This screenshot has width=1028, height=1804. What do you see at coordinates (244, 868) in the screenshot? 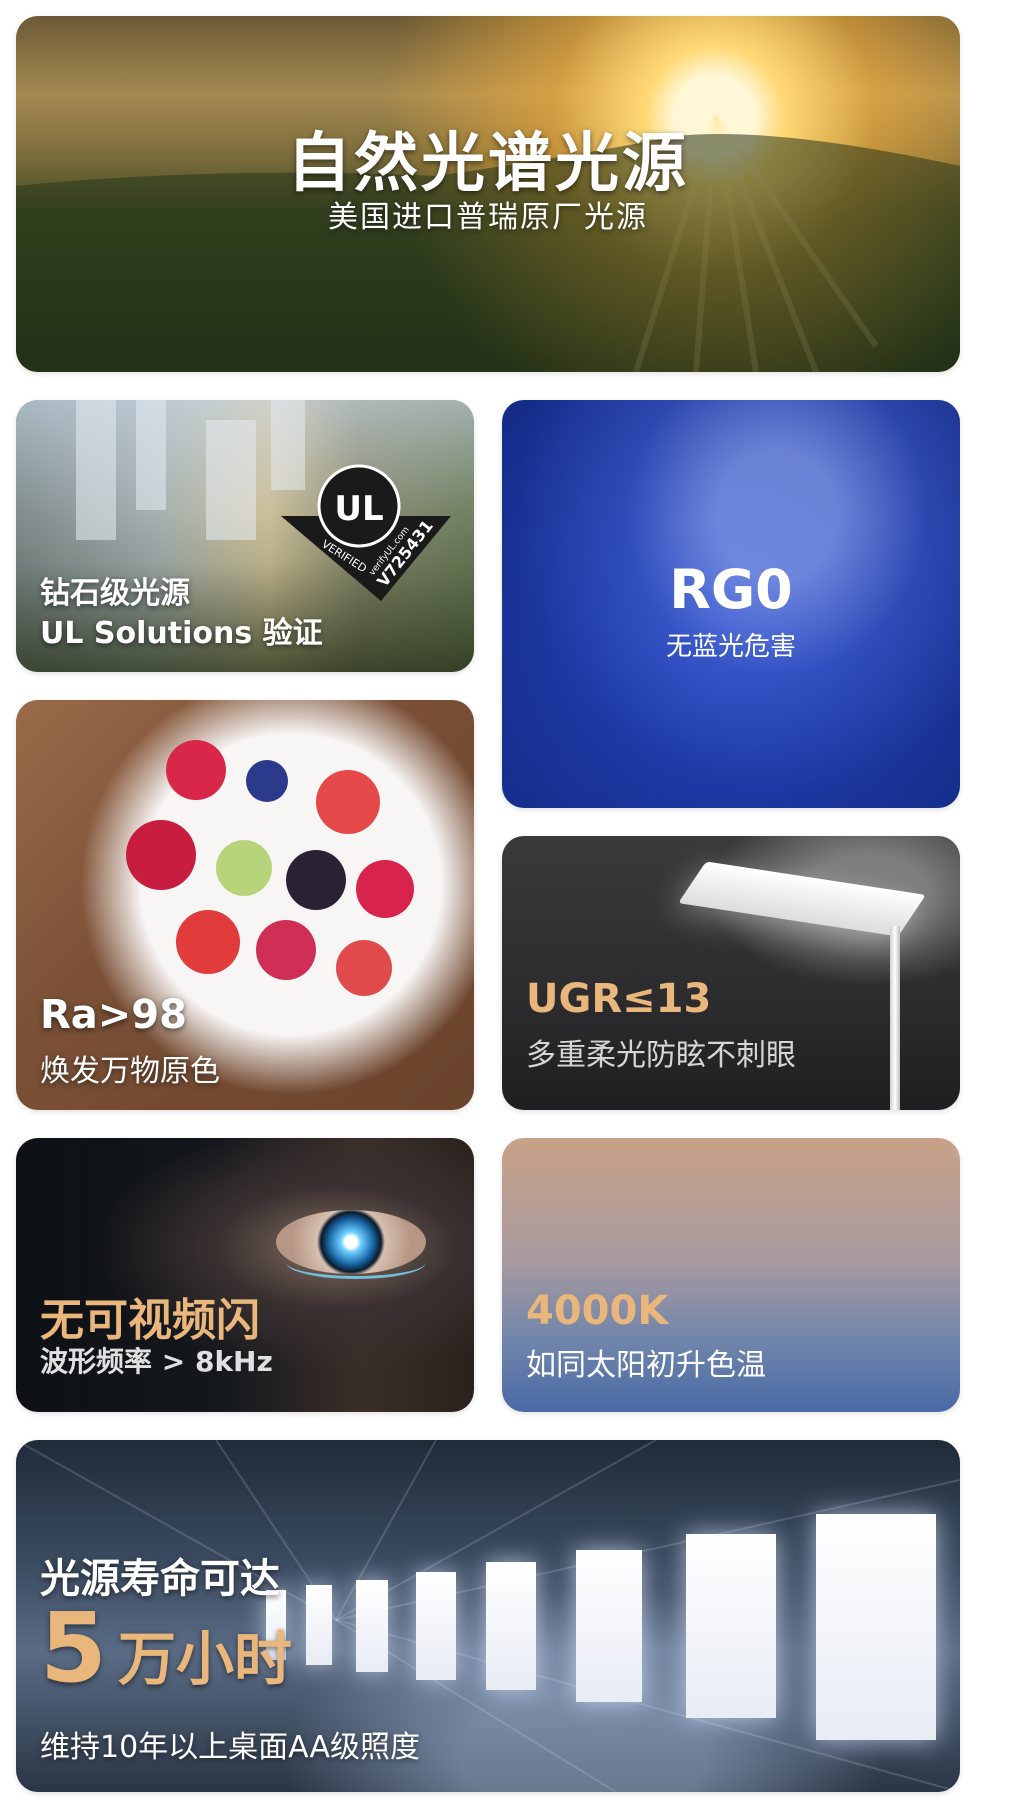
I see `grape-shape` at bounding box center [244, 868].